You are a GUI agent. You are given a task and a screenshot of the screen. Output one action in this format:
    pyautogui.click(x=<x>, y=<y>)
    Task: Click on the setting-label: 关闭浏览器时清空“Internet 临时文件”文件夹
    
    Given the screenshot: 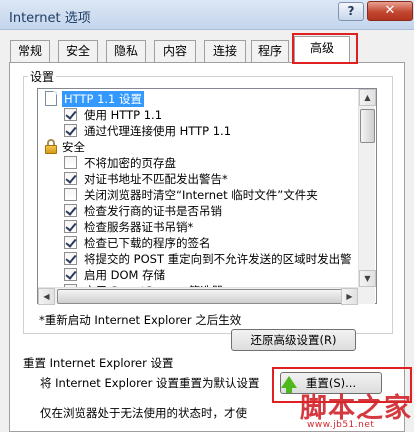 What is the action you would take?
    pyautogui.click(x=201, y=195)
    